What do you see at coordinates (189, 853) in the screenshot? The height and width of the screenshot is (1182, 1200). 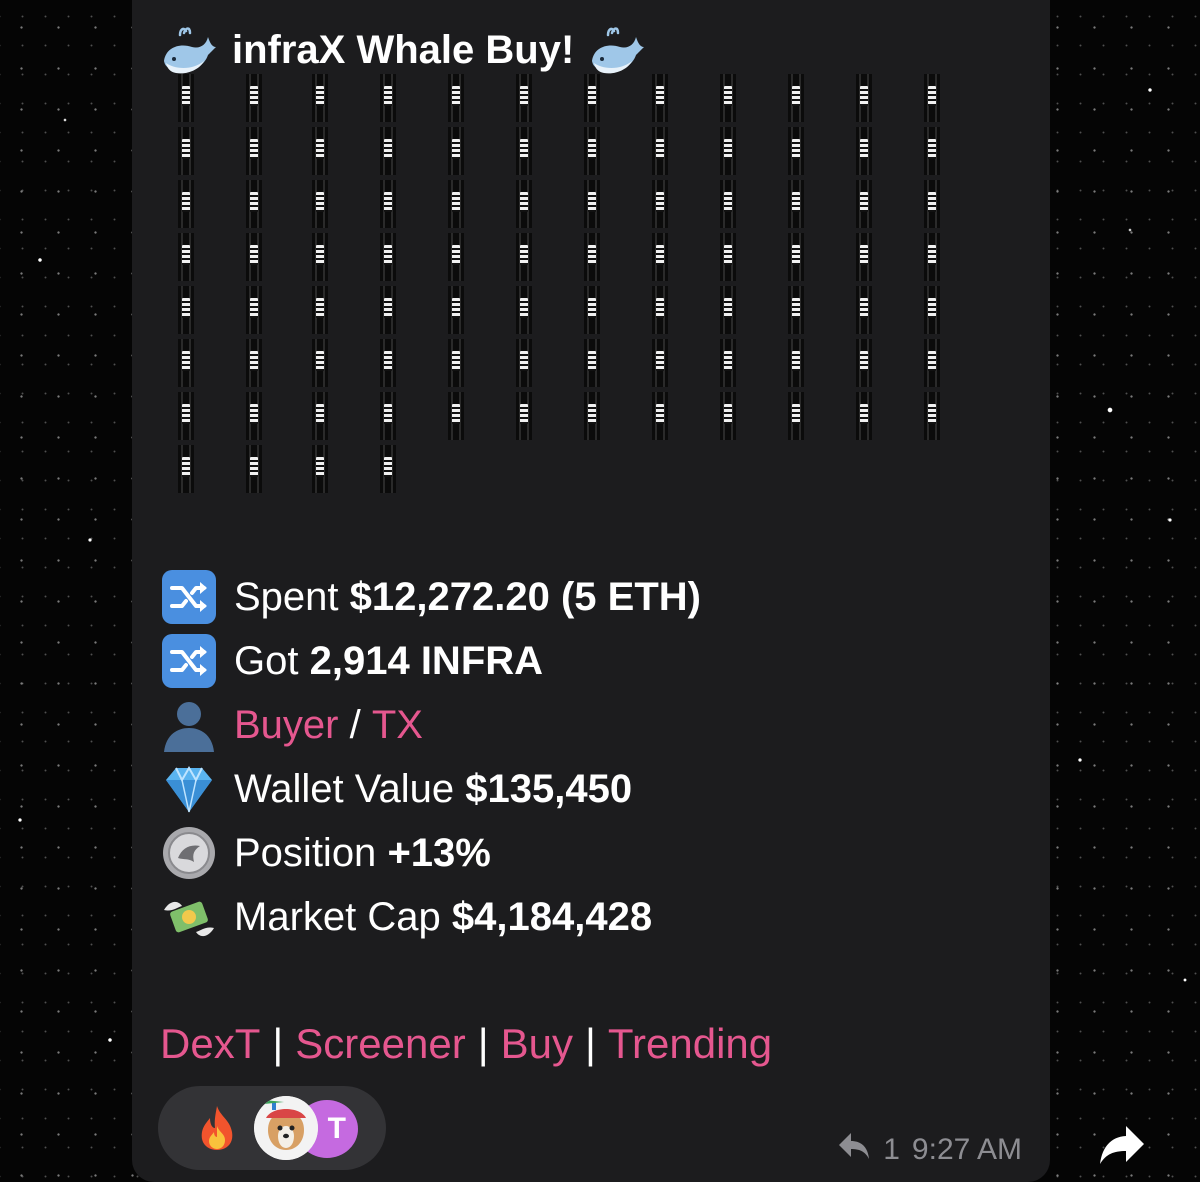 I see `coin-icon` at bounding box center [189, 853].